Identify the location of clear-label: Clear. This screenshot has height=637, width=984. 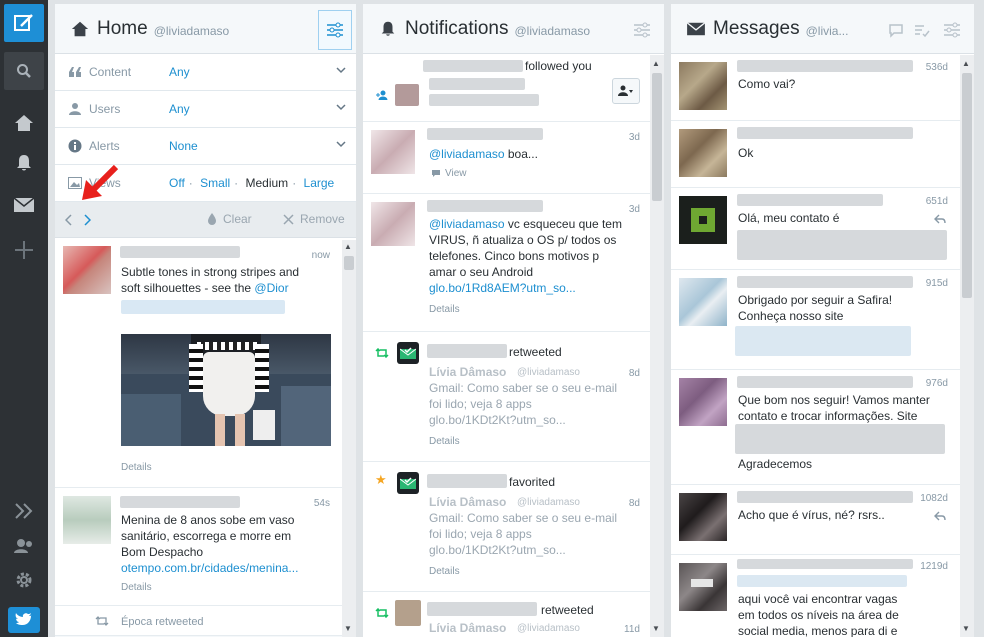
(237, 219).